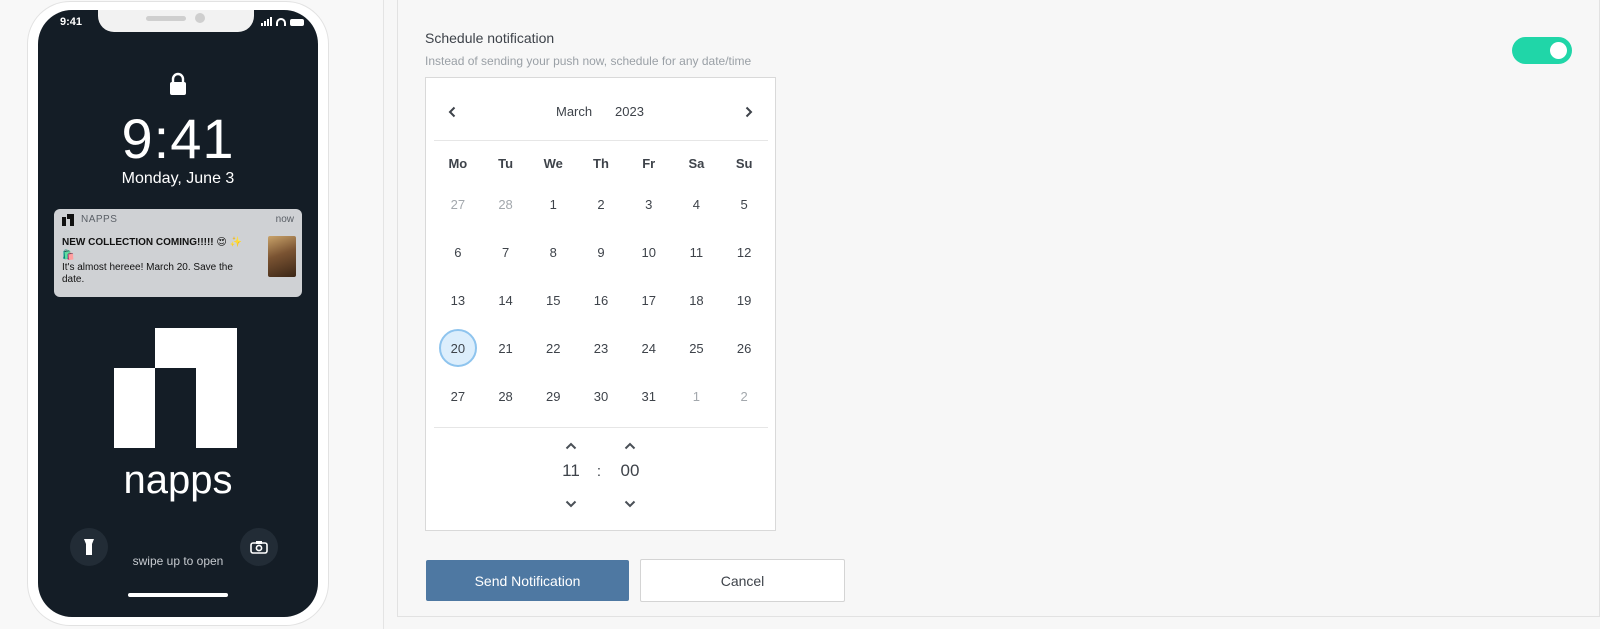 The width and height of the screenshot is (1600, 629). I want to click on calendar-day-number: 9, so click(601, 252).